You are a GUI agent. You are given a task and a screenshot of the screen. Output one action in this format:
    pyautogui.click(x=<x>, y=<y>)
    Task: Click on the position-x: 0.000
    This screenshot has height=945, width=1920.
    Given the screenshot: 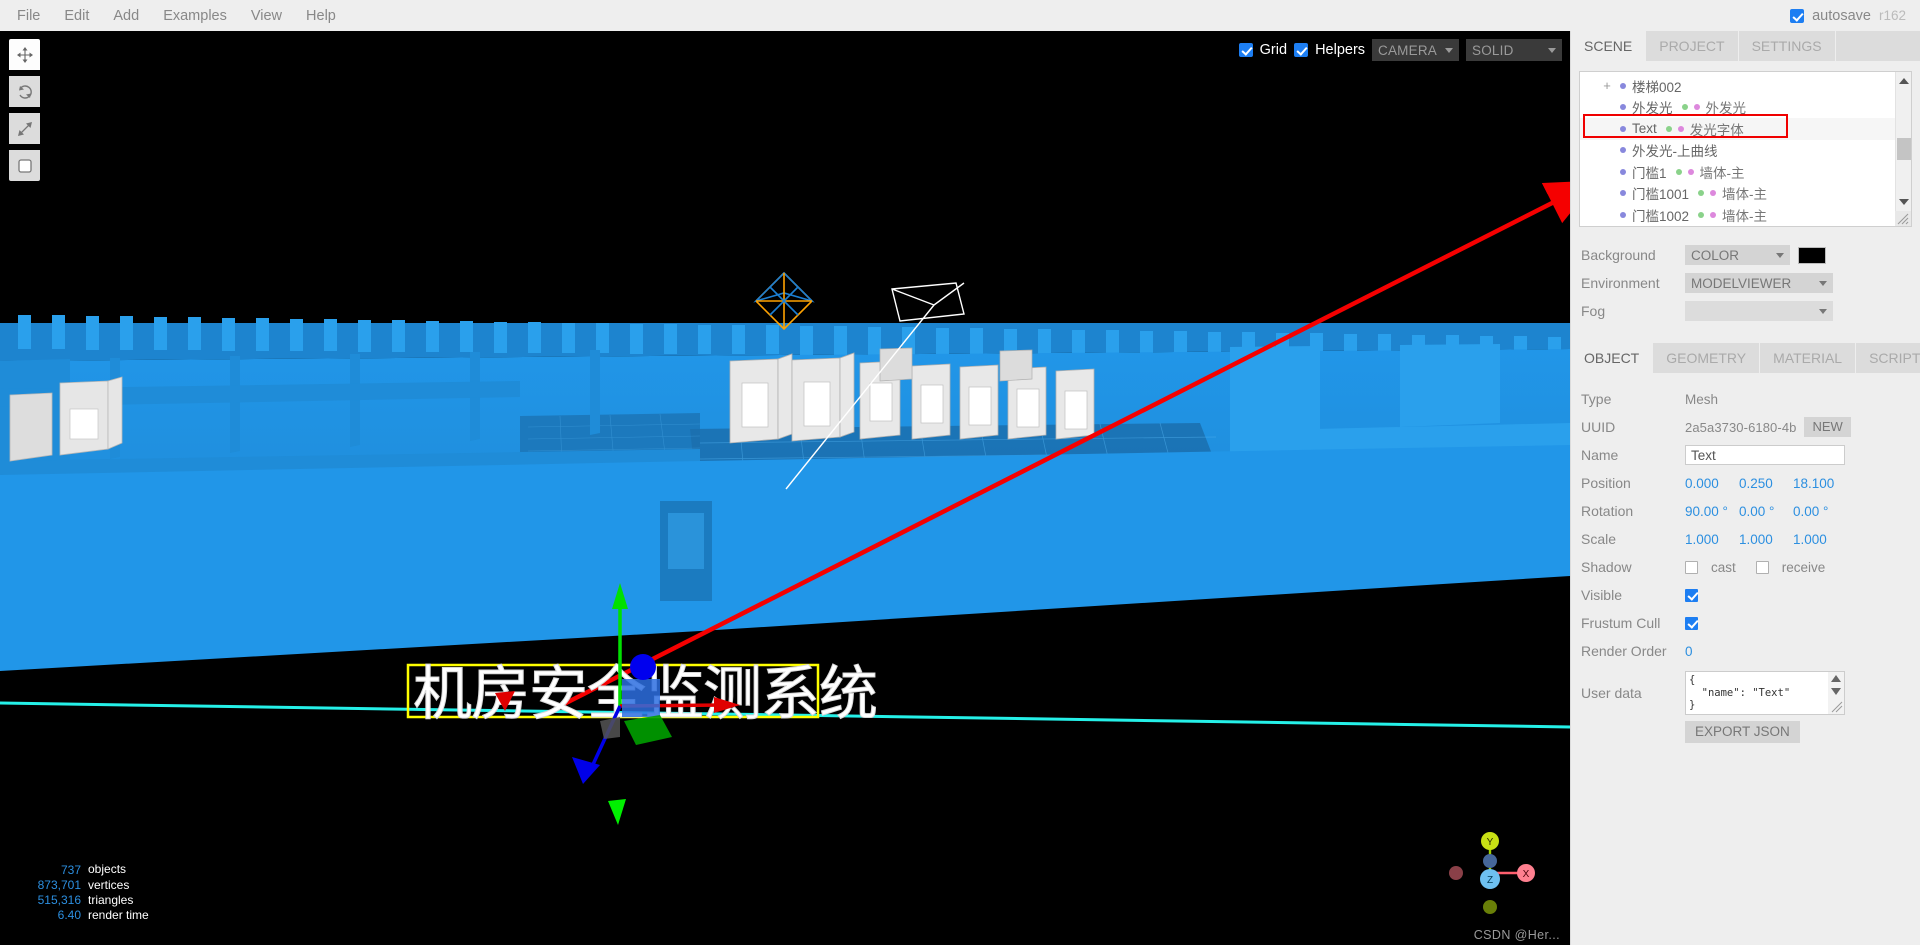 What is the action you would take?
    pyautogui.click(x=1708, y=483)
    